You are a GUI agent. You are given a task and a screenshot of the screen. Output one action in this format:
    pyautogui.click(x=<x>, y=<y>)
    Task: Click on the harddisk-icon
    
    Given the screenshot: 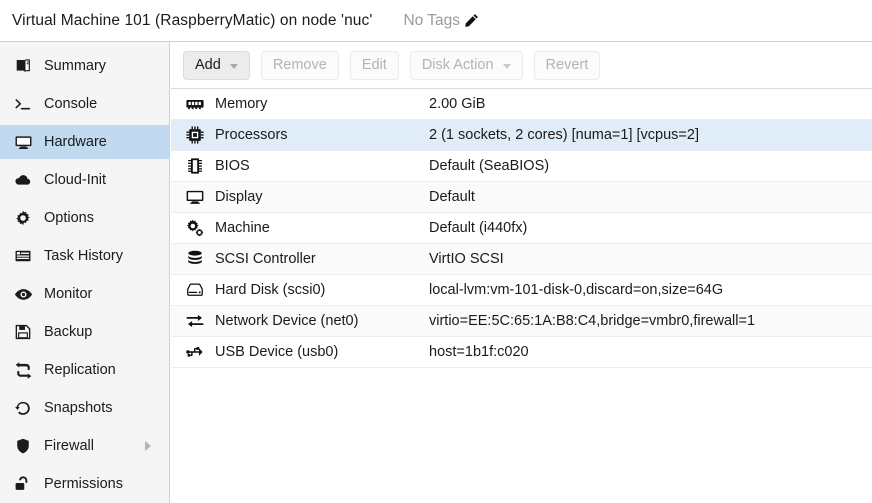 What is the action you would take?
    pyautogui.click(x=195, y=290)
    